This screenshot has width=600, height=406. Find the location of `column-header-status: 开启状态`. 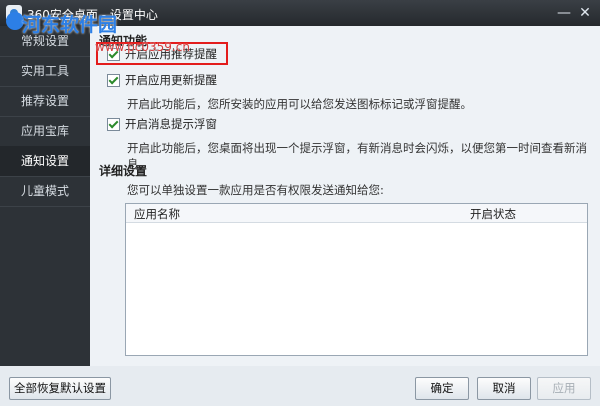

column-header-status: 开启状态 is located at coordinates (493, 214).